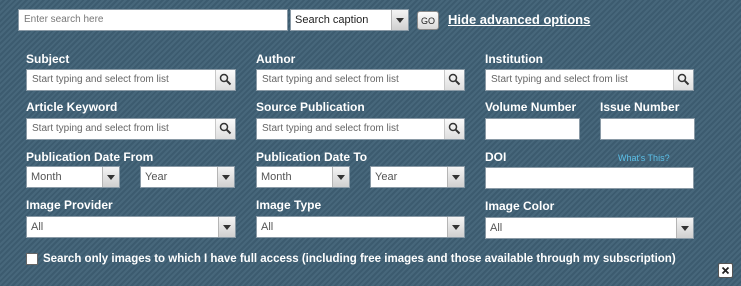  I want to click on full-access-checkbox, so click(32, 259).